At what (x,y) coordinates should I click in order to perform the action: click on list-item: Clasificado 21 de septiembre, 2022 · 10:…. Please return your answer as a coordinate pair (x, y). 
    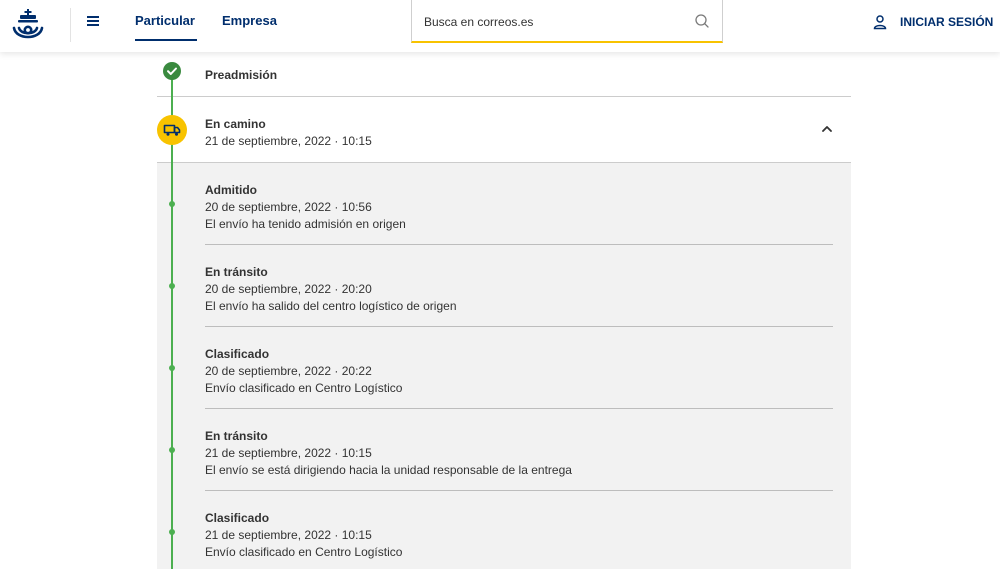
    Looking at the image, I should click on (504, 532).